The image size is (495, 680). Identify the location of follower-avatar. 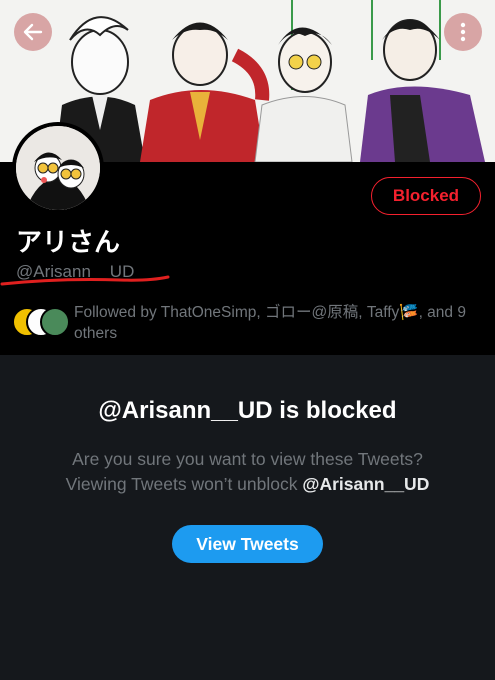
(55, 322).